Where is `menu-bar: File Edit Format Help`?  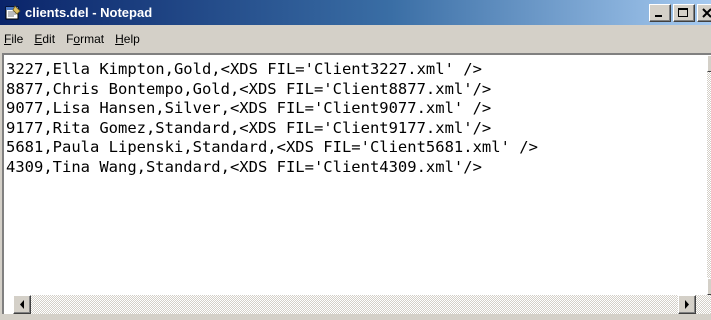
menu-bar: File Edit Format Help is located at coordinates (355, 39).